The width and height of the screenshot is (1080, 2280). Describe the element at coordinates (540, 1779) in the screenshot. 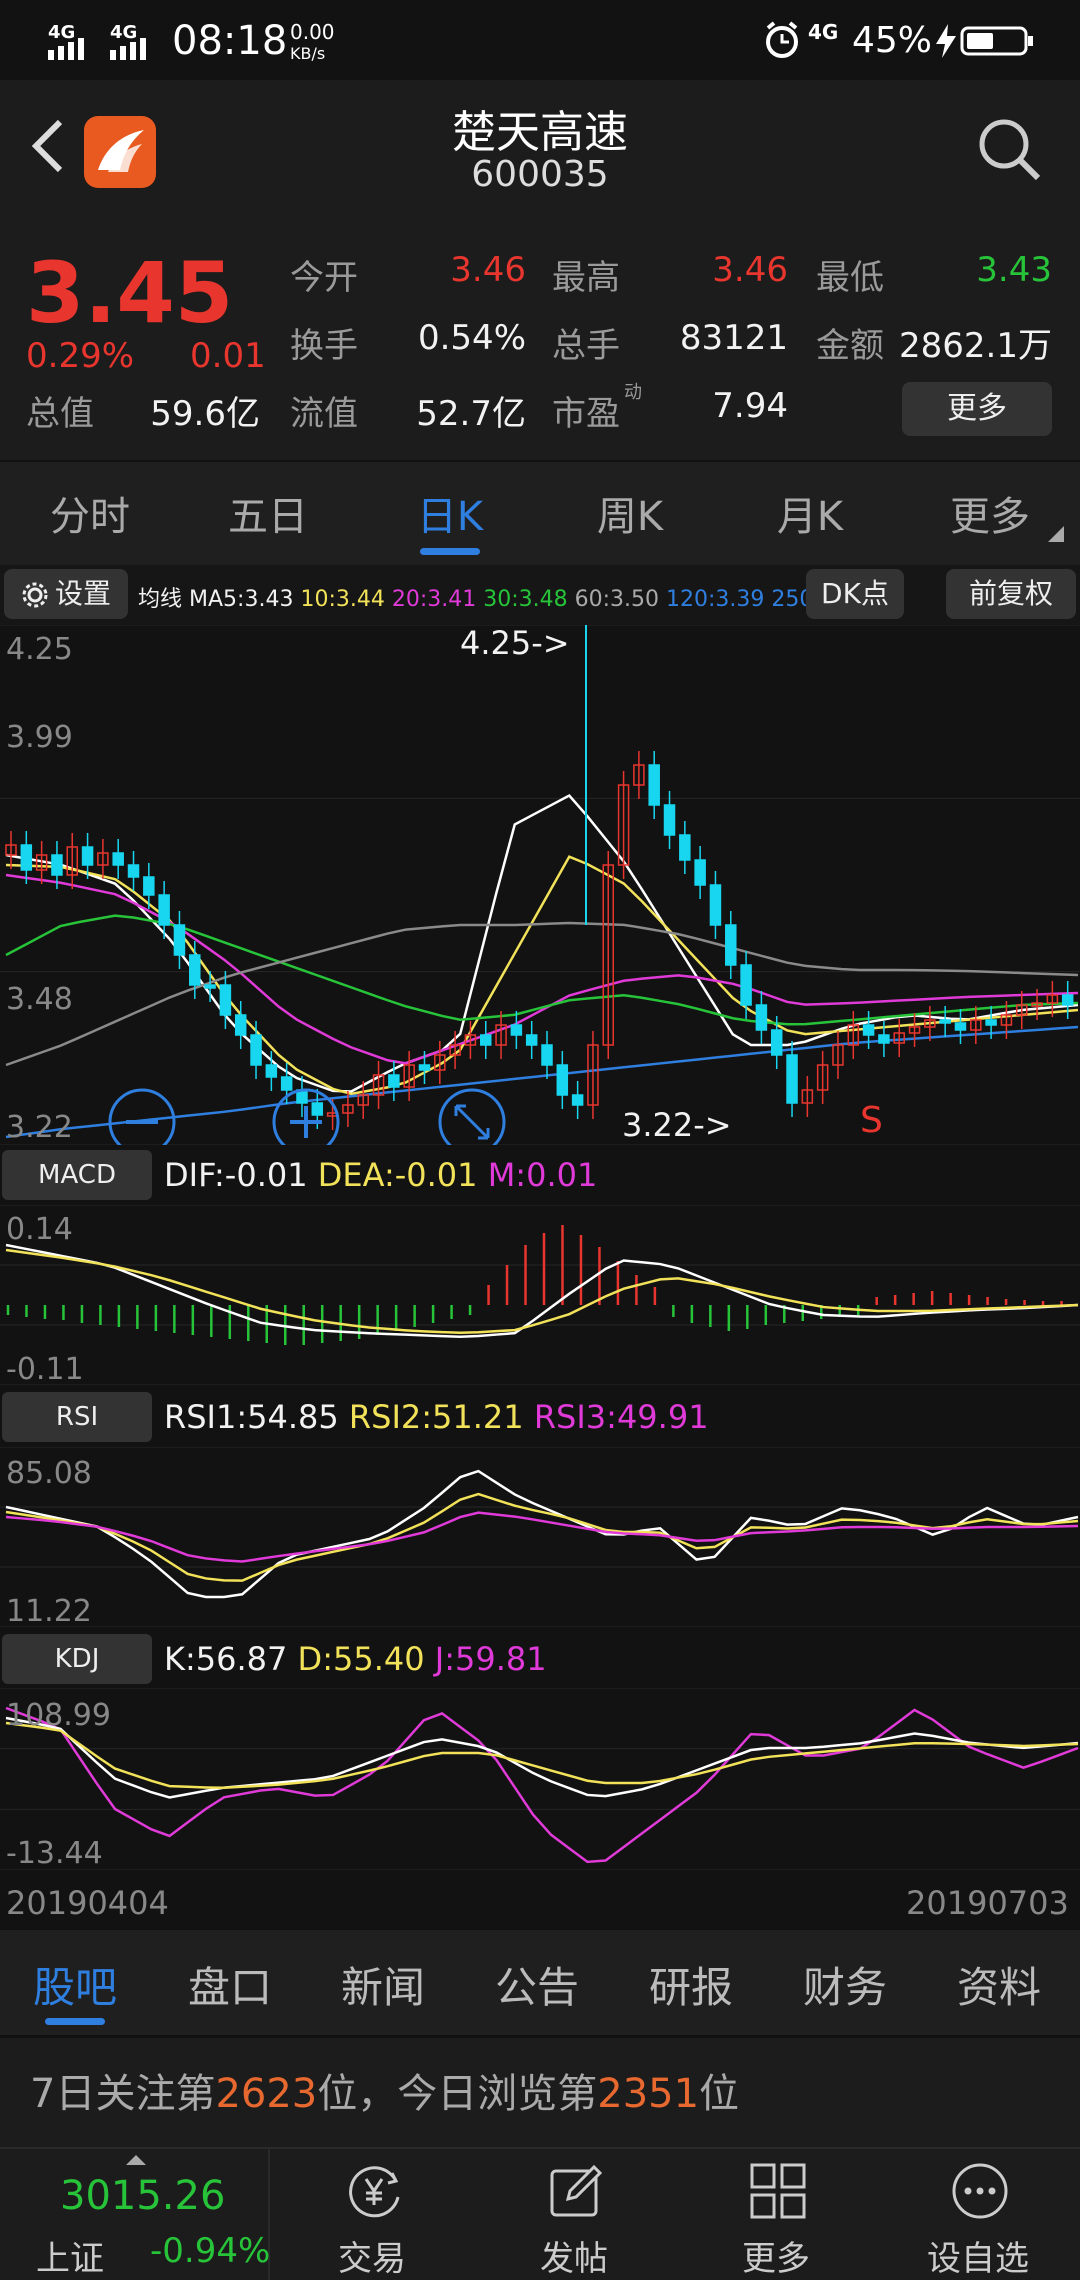

I see `kdj-chart` at that location.